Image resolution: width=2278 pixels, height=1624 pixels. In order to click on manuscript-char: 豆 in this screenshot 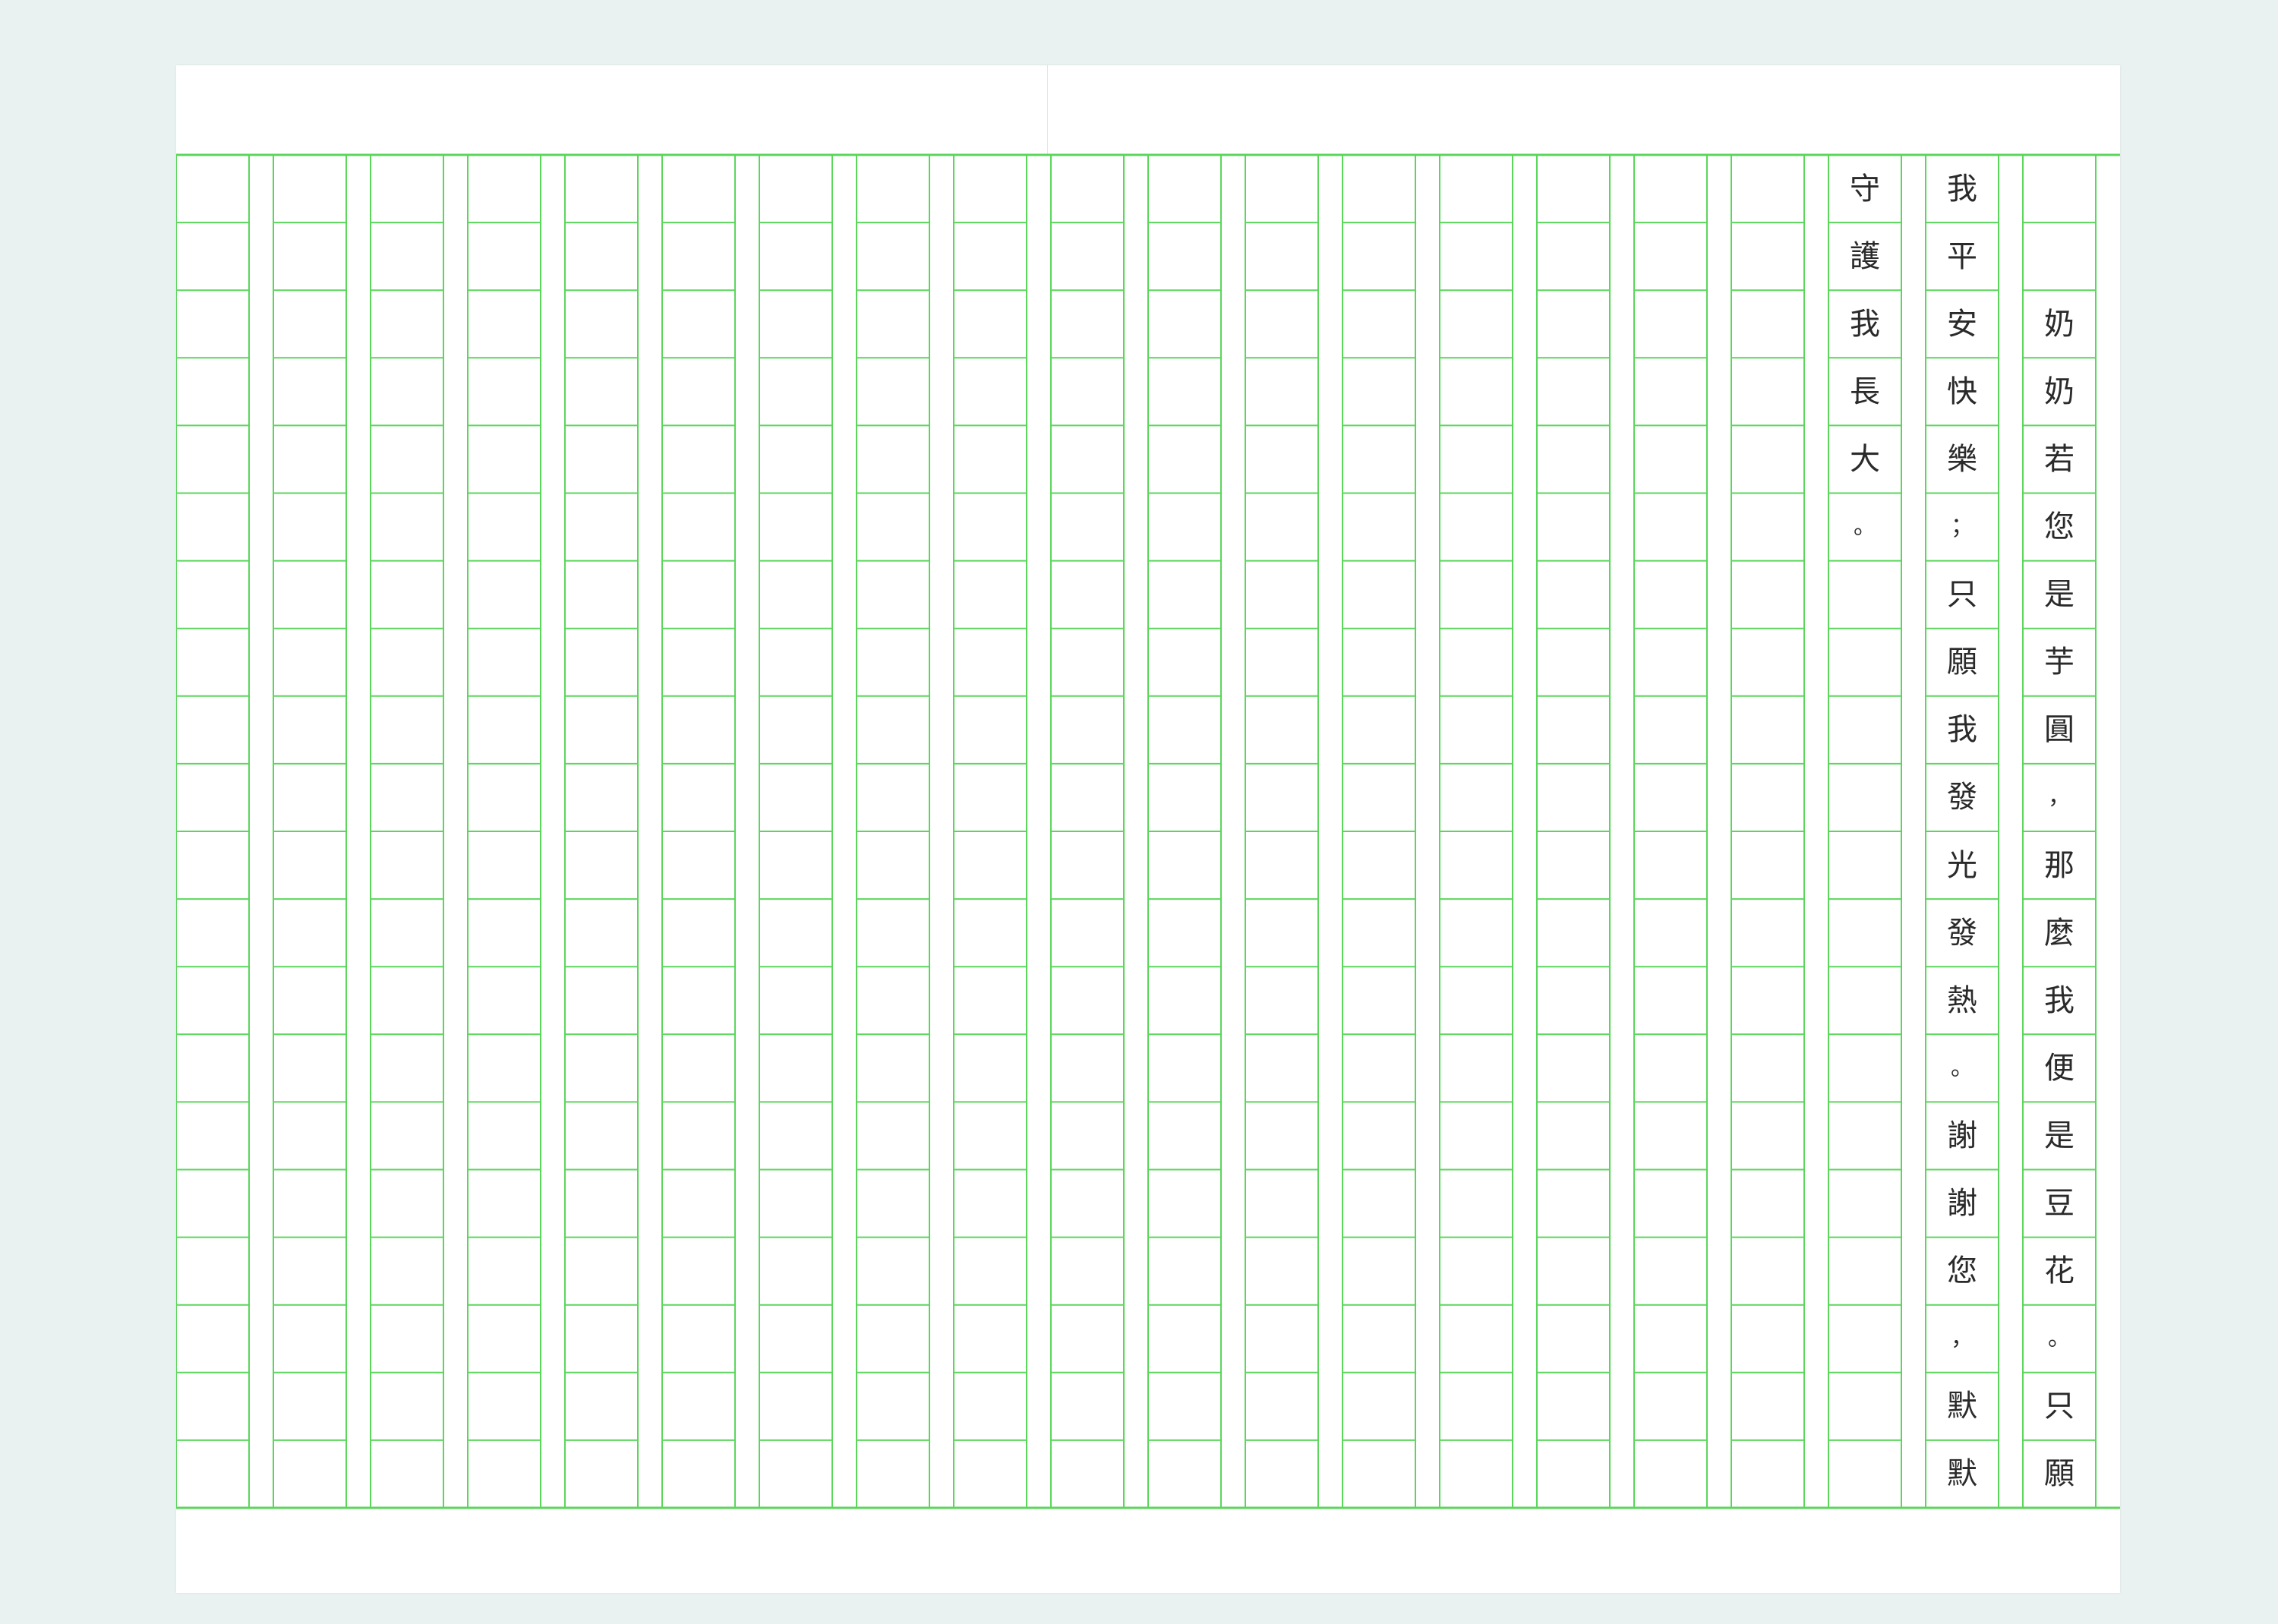, I will do `click(2059, 1204)`.